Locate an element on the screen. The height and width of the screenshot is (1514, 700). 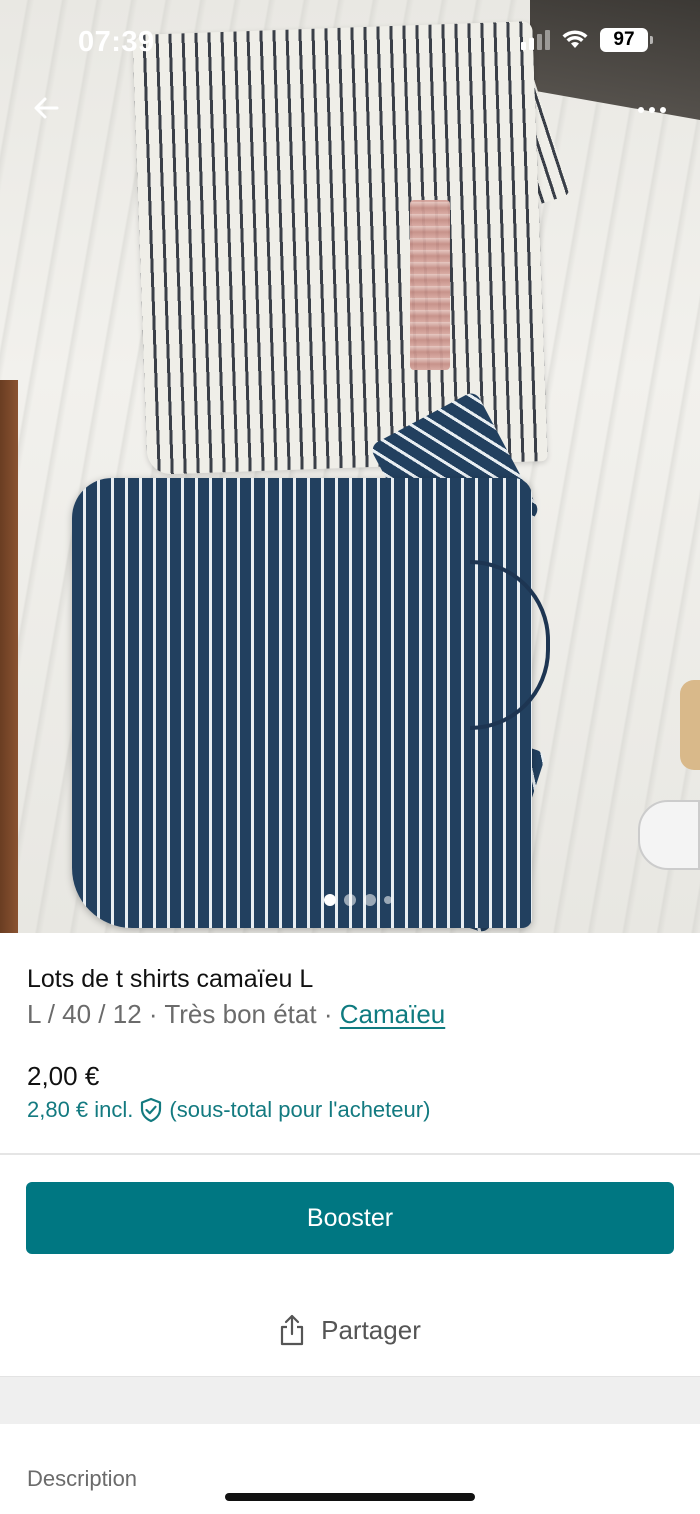
share-icon is located at coordinates (292, 1330).